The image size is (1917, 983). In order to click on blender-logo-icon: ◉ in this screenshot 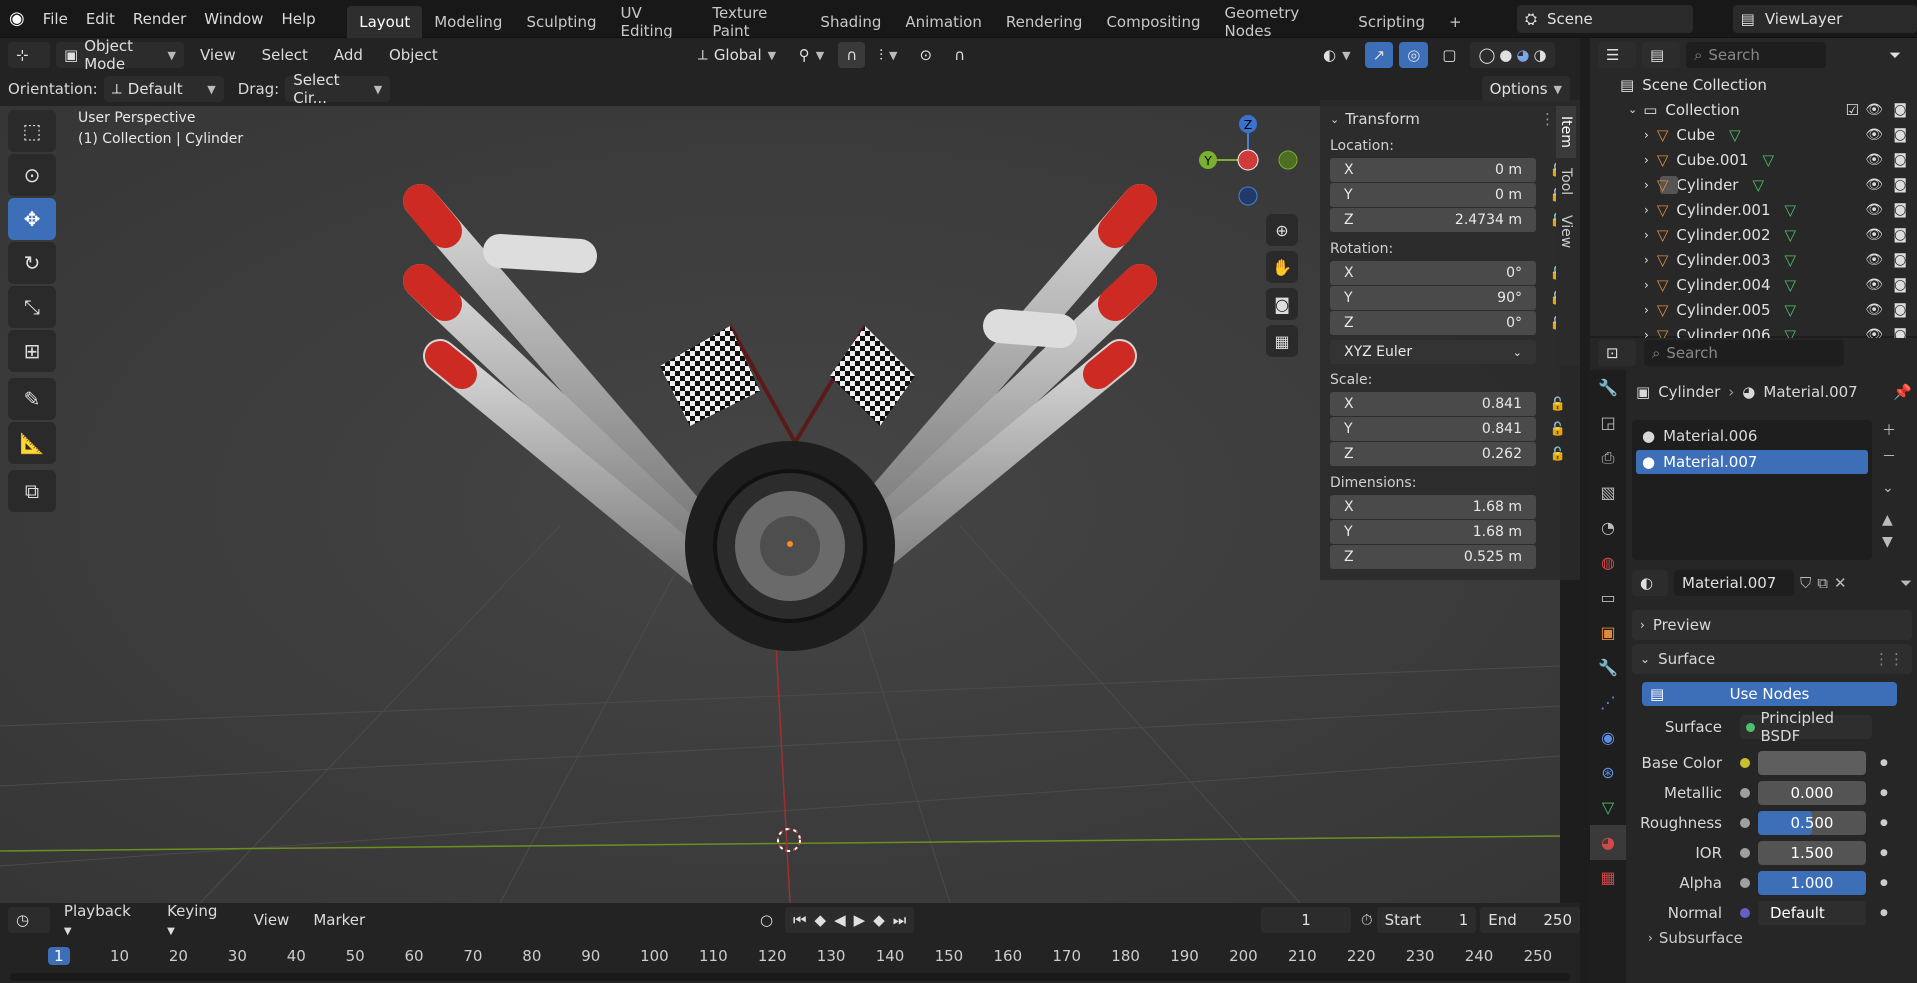, I will do `click(17, 19)`.